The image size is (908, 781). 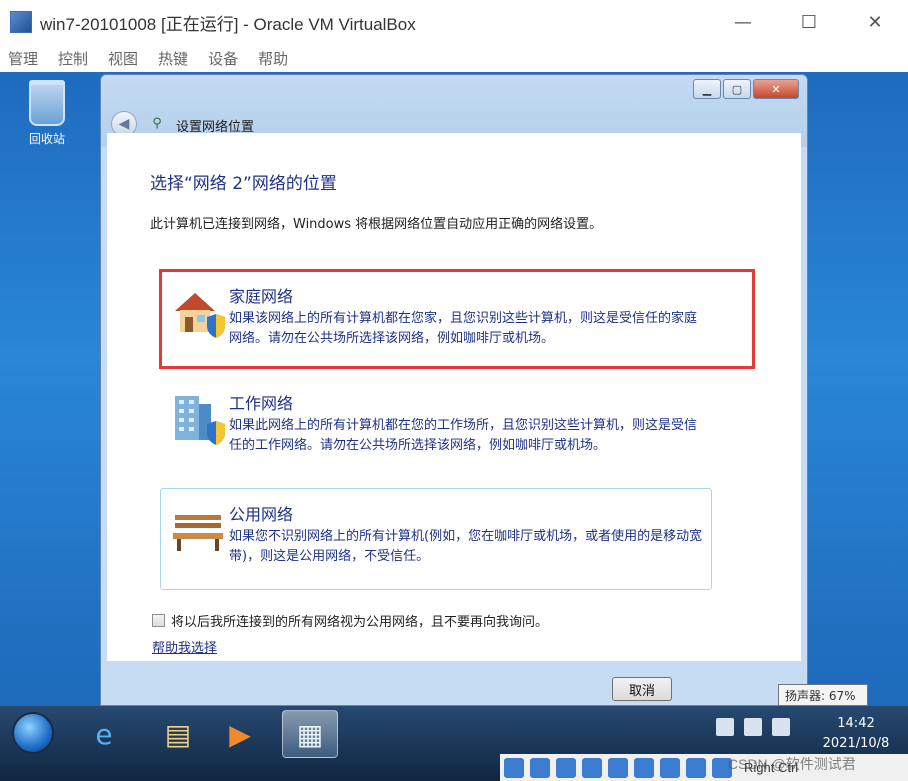 I want to click on virtualbox-menu-bar: 管理 控制 视图 热键 设备 帮助, so click(x=454, y=58).